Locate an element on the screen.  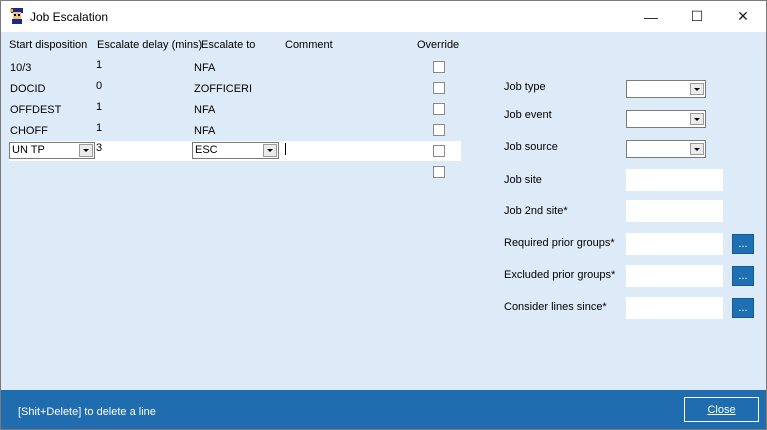
minimize-icon: — is located at coordinates (651, 16).